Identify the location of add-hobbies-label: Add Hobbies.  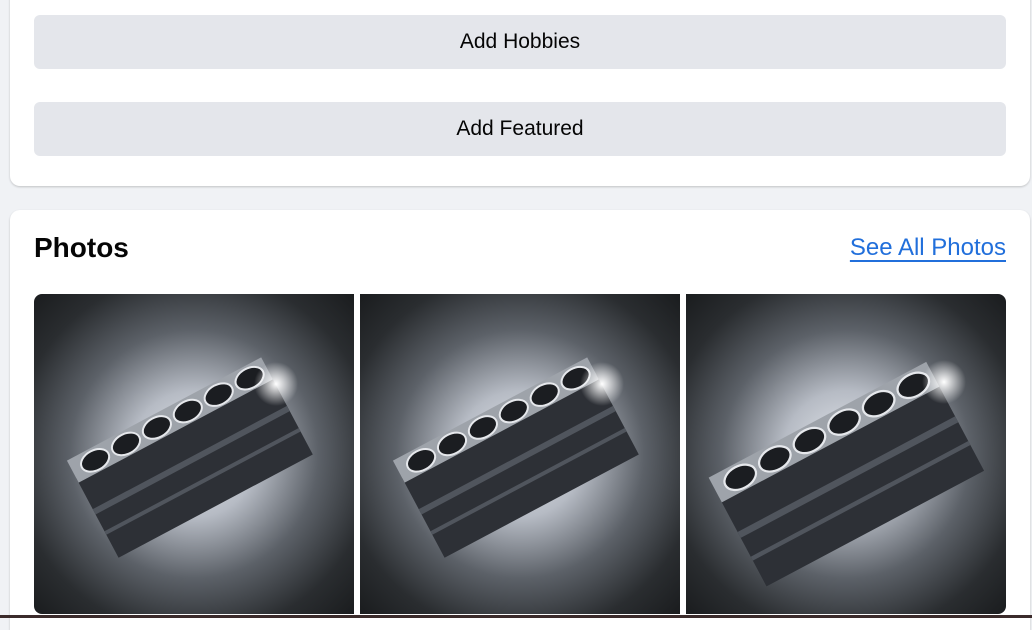
(520, 41).